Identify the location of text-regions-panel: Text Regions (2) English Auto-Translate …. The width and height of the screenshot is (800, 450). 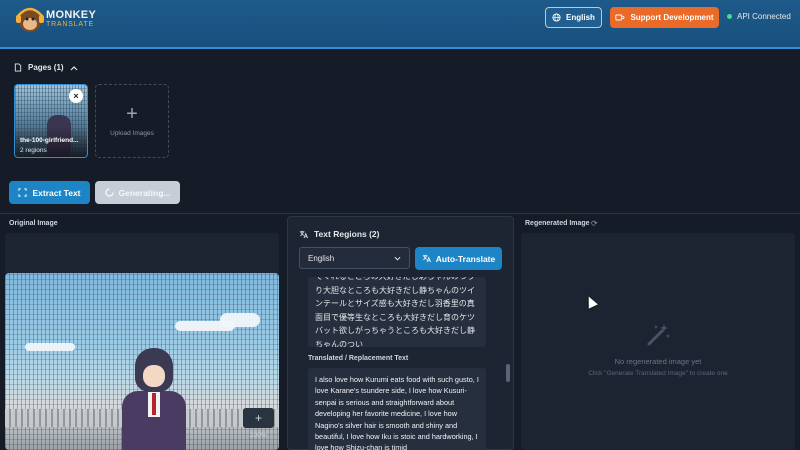
(400, 333).